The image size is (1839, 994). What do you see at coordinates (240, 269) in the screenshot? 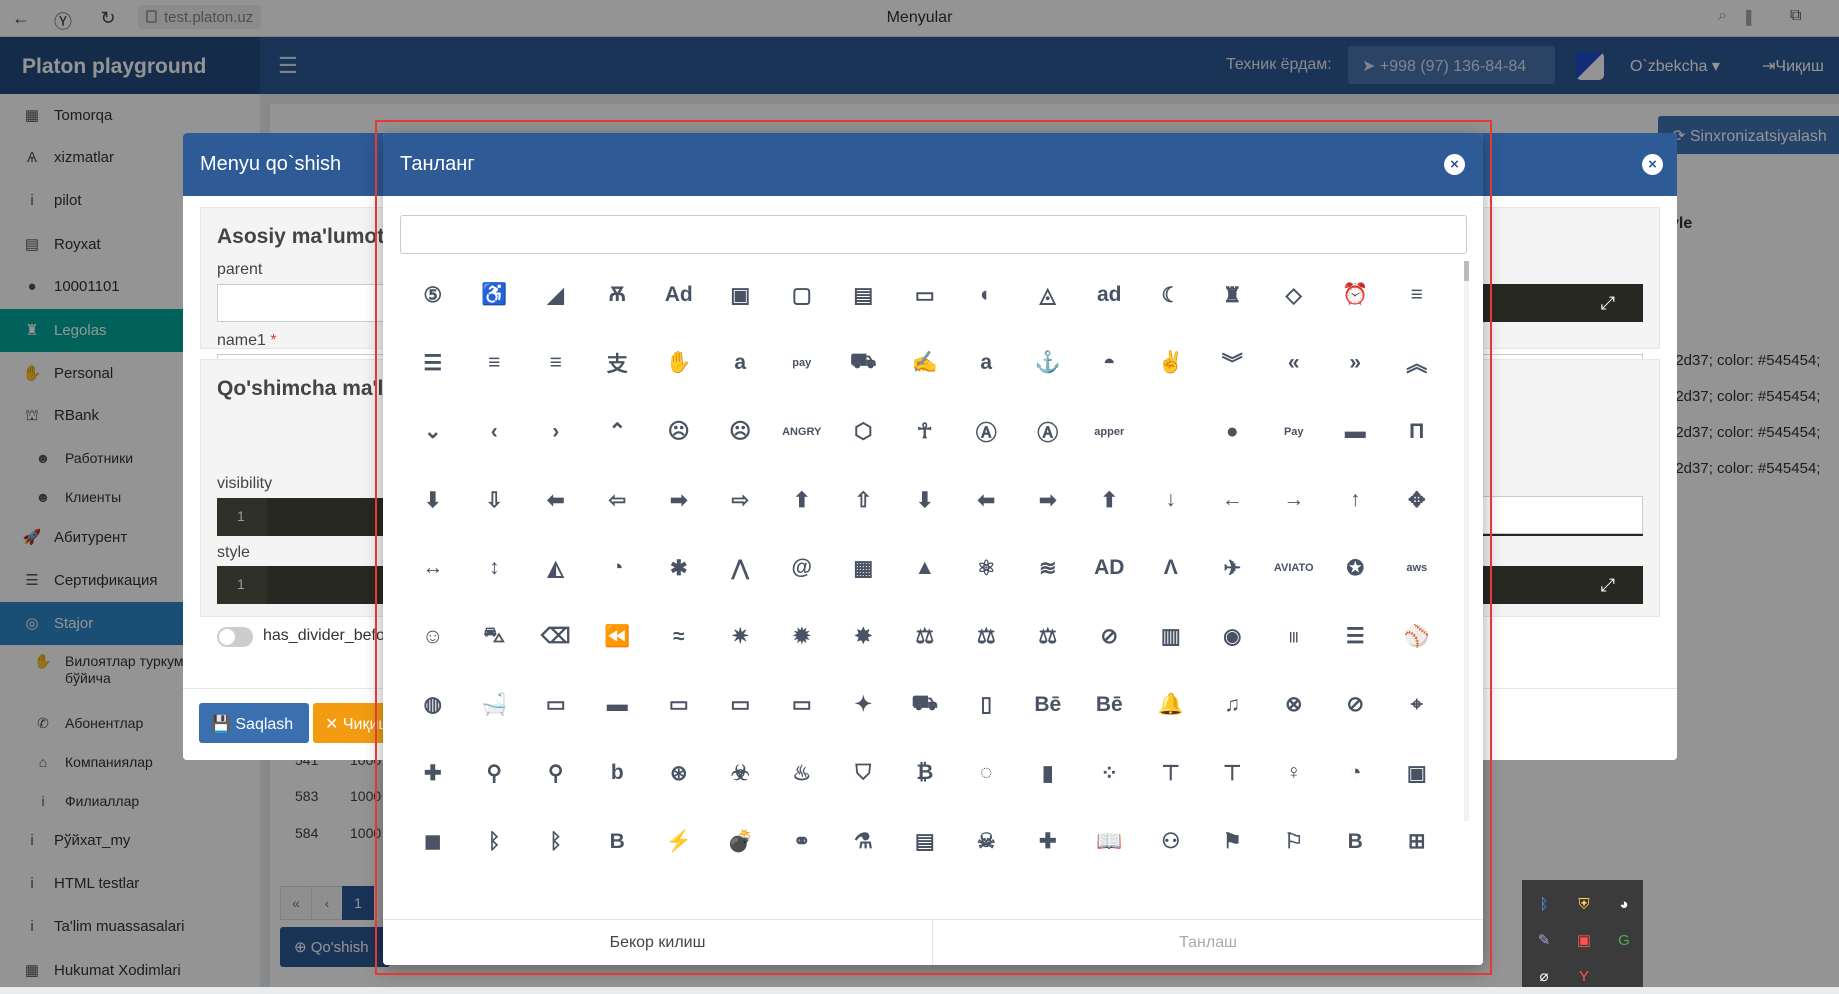
I see `parent-label: parent` at bounding box center [240, 269].